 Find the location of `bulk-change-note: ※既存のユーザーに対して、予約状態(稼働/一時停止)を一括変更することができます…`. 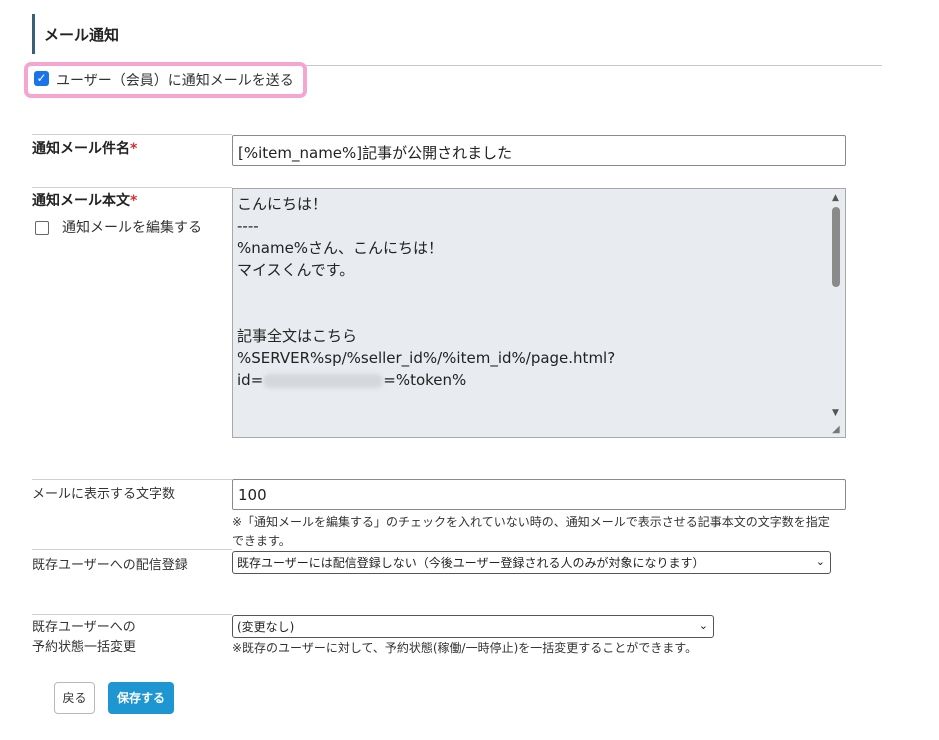

bulk-change-note: ※既存のユーザーに対して、予約状態(稼働/一時停止)を一括変更することができます… is located at coordinates (465, 648).